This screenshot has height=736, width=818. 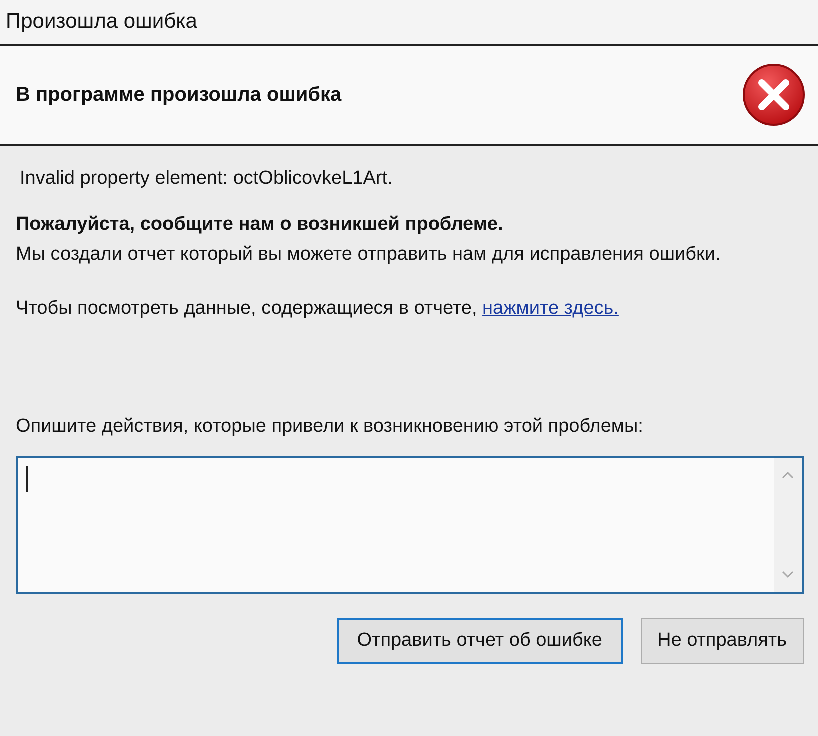 What do you see at coordinates (788, 475) in the screenshot?
I see `scroll-up-icon` at bounding box center [788, 475].